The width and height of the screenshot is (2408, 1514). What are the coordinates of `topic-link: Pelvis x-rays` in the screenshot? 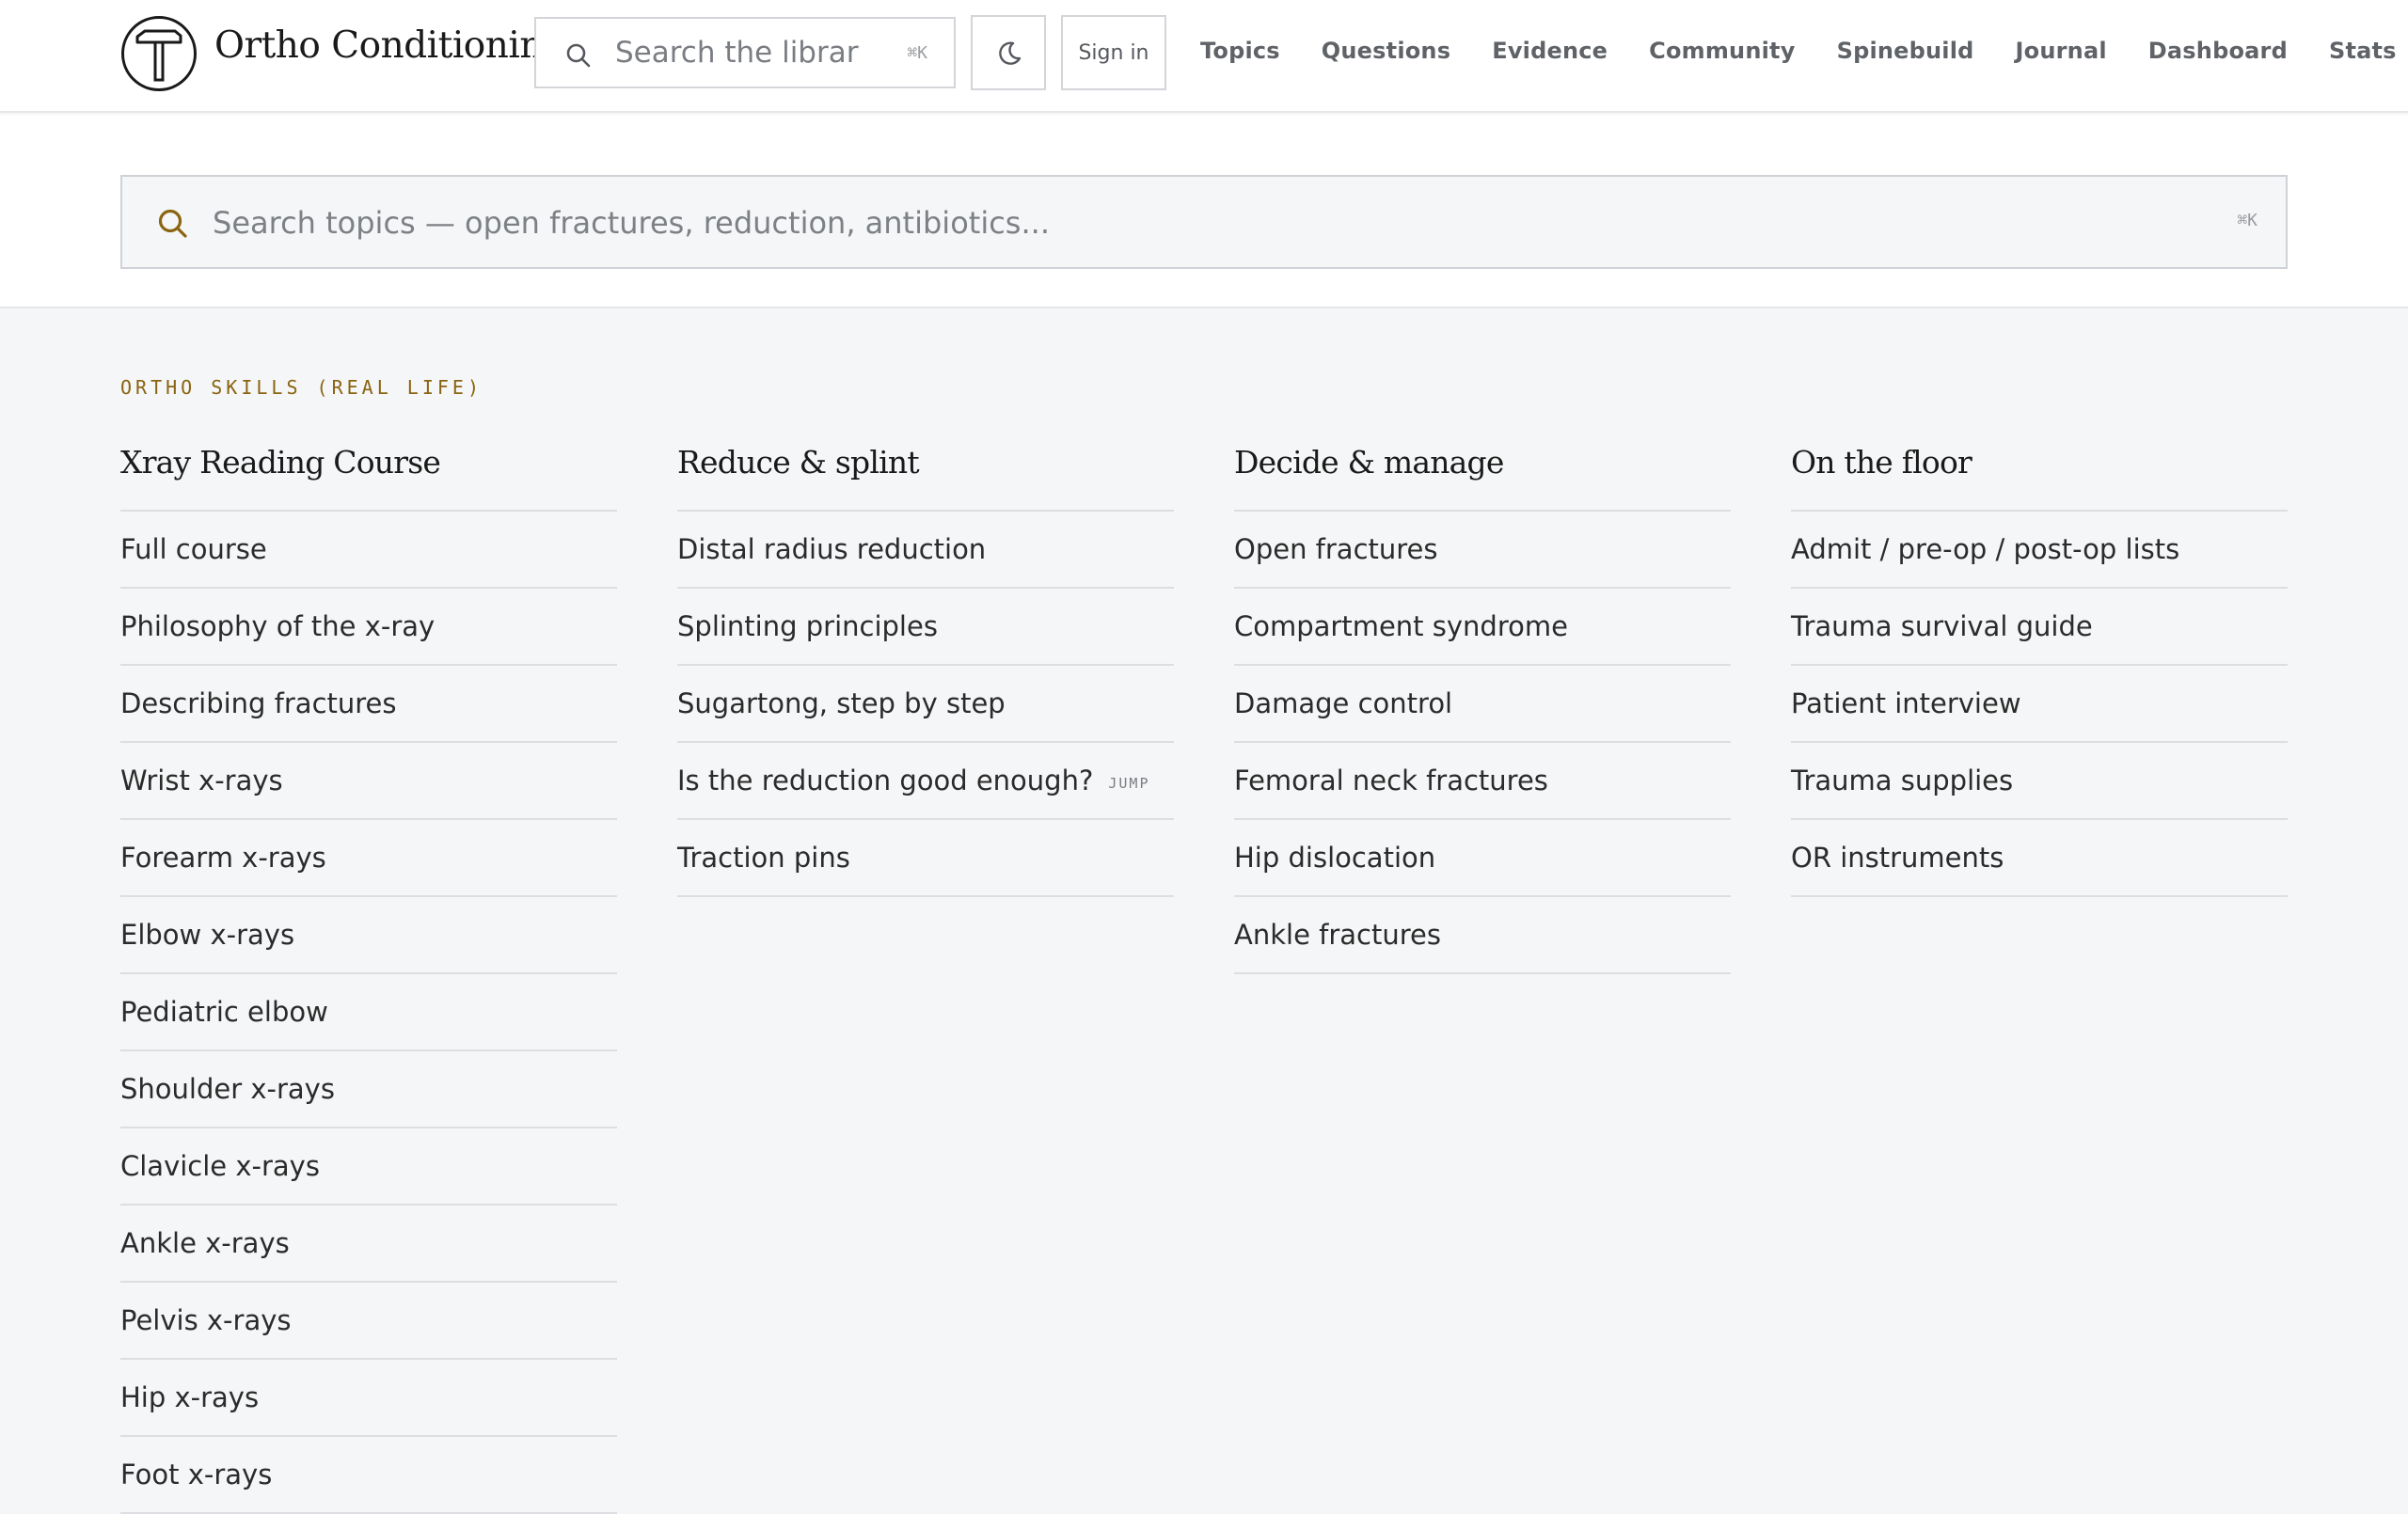 It's located at (369, 1321).